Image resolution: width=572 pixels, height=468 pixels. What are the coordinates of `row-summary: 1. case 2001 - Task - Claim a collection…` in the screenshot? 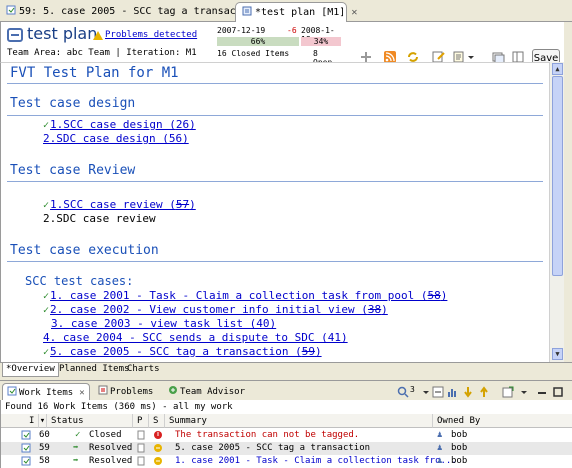 It's located at (316, 461).